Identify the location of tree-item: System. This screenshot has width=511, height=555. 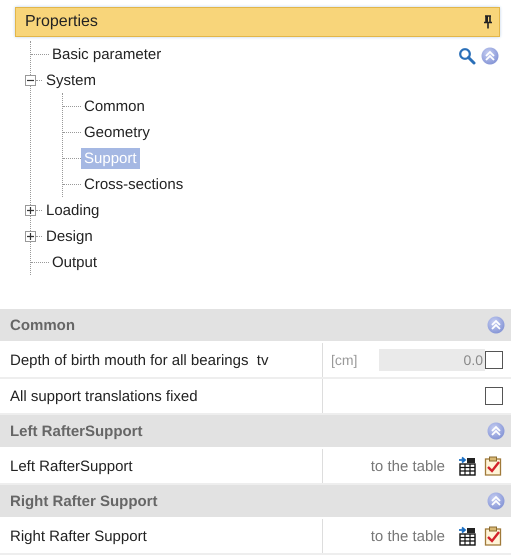
(71, 80).